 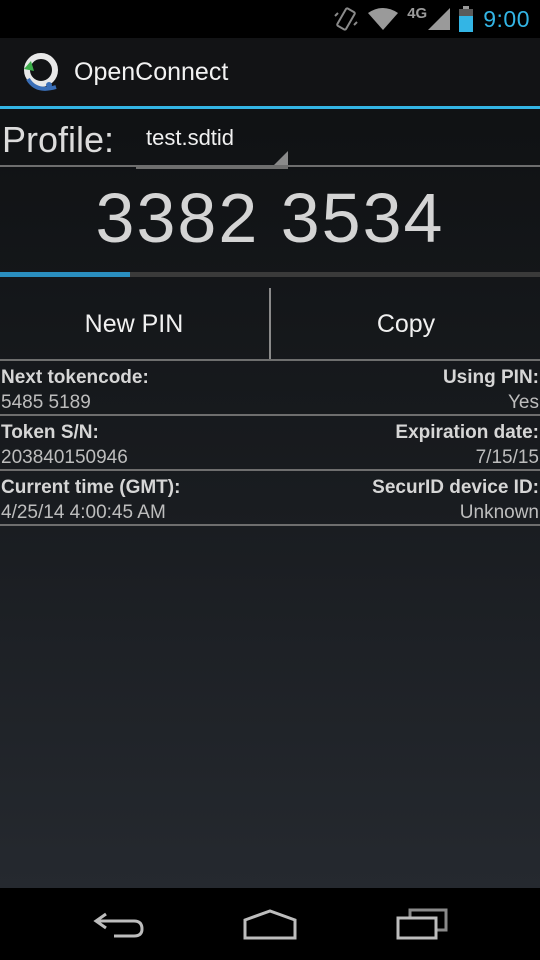 What do you see at coordinates (134, 324) in the screenshot?
I see `new-pin-button: New PIN` at bounding box center [134, 324].